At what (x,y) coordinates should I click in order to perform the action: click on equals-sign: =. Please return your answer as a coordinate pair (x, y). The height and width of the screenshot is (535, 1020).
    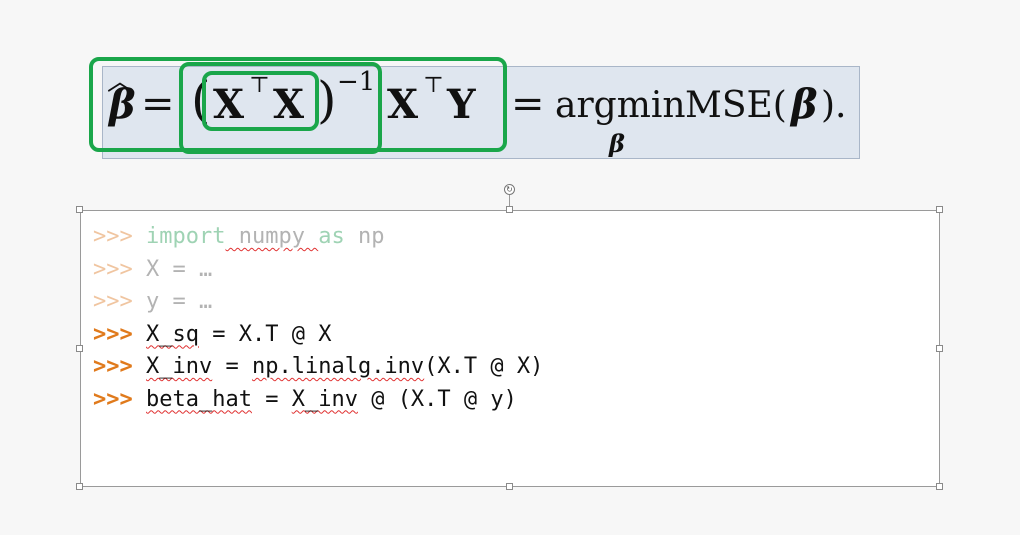
    Looking at the image, I should click on (528, 104).